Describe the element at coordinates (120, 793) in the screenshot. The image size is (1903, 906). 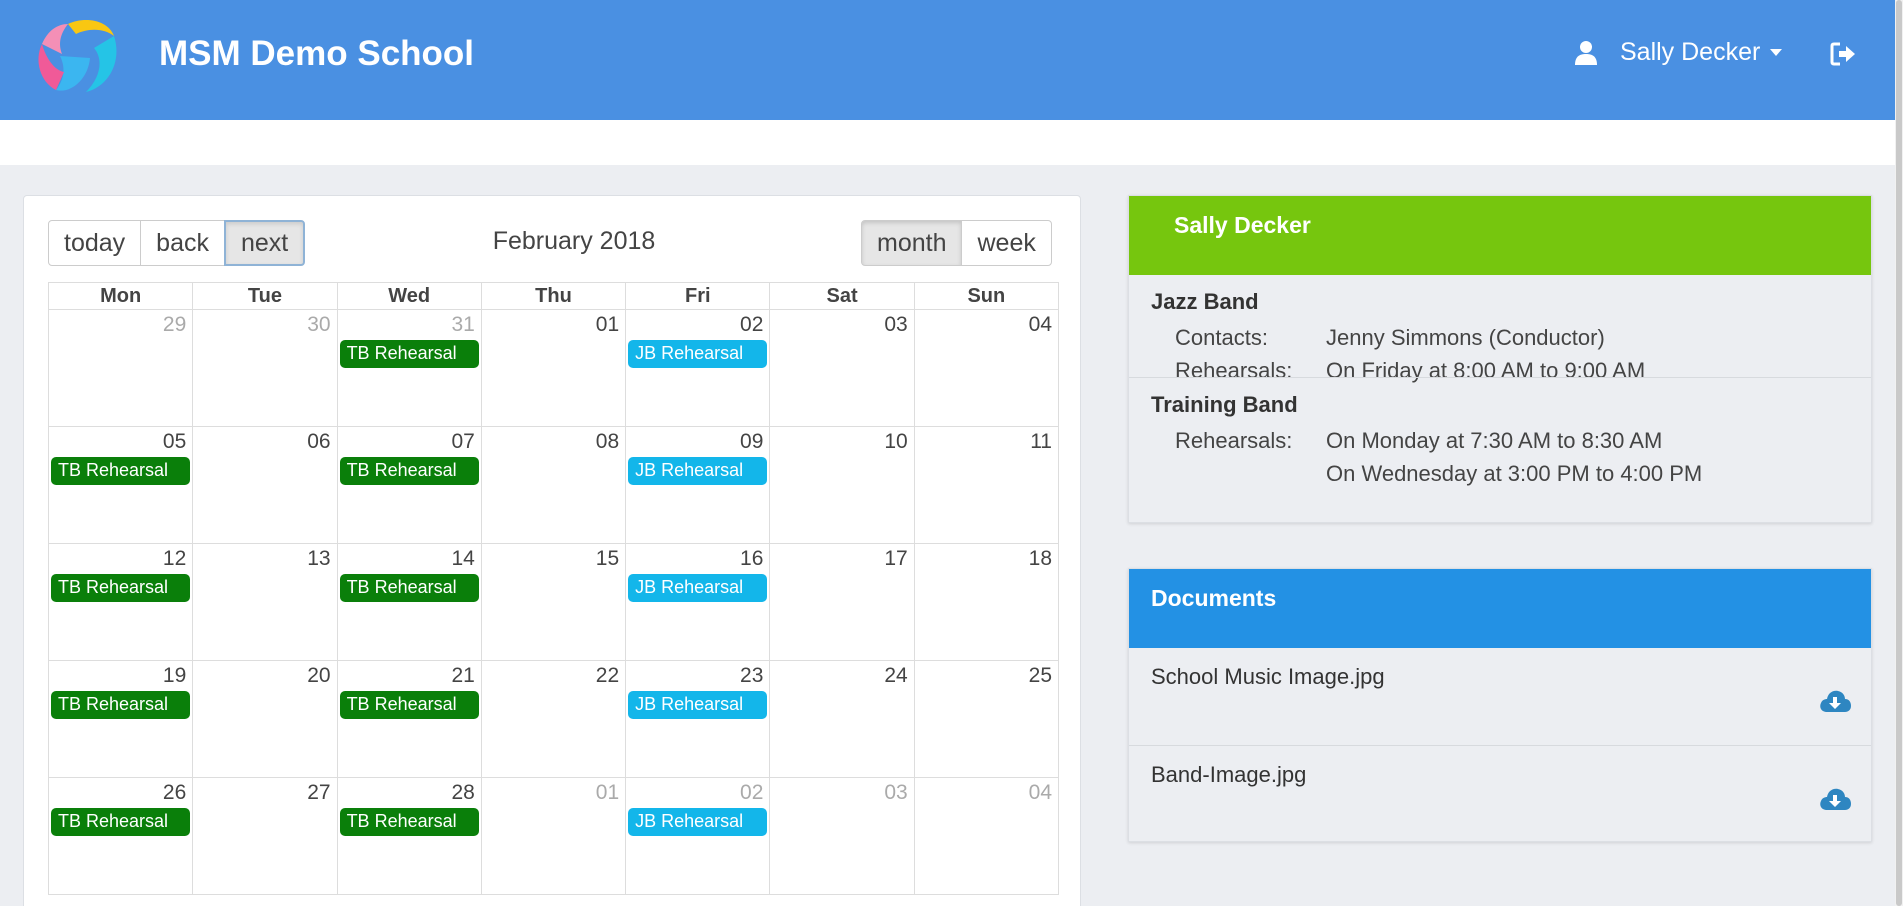
I see `day-number: 26` at that location.